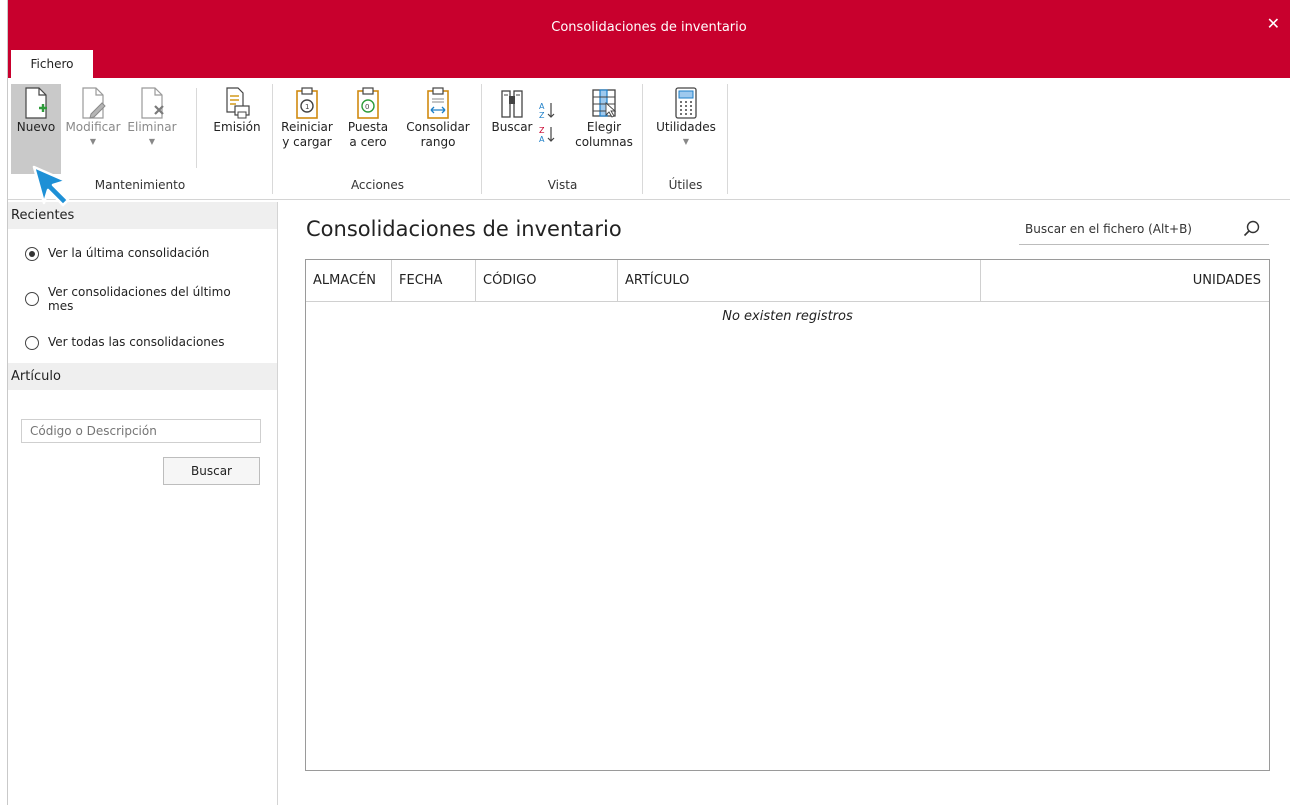 The image size is (1290, 805). What do you see at coordinates (367, 107) in the screenshot?
I see `svg-text: 0` at bounding box center [367, 107].